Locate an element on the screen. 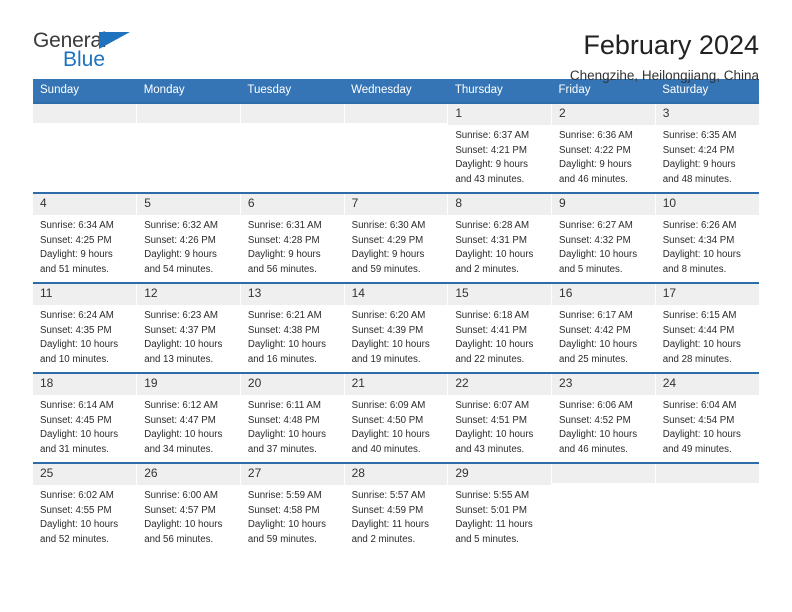 This screenshot has width=792, height=612. day-number: 27 is located at coordinates (292, 474).